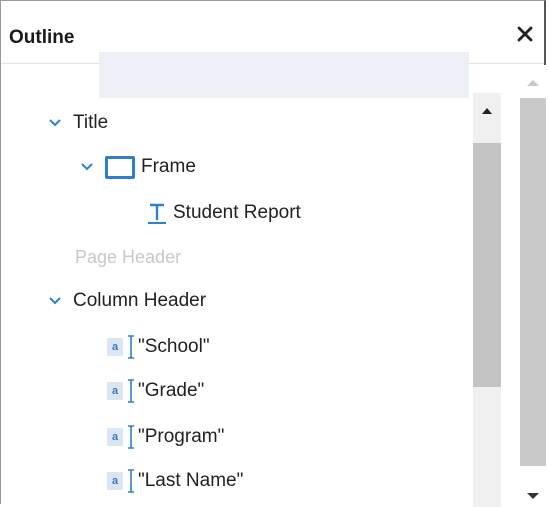 This screenshot has height=507, width=548. What do you see at coordinates (171, 390) in the screenshot?
I see `tree-node-label: "Grade"` at bounding box center [171, 390].